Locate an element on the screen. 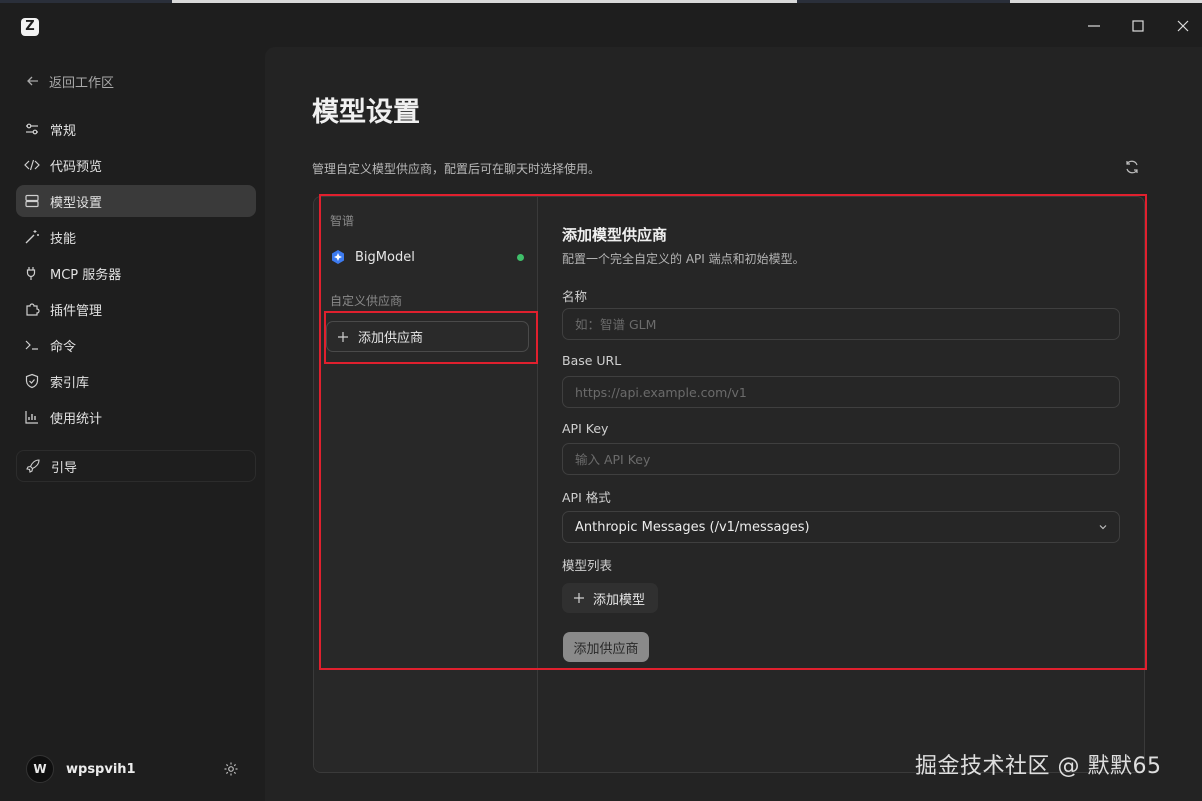 The image size is (1202, 801). api-key-input is located at coordinates (841, 459).